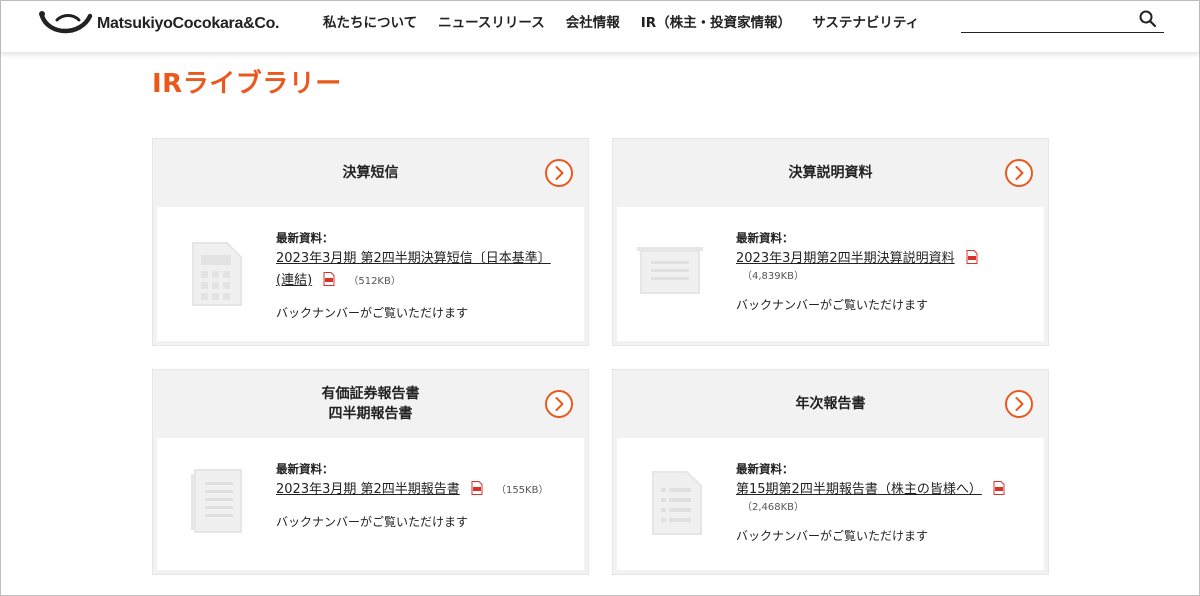 The width and height of the screenshot is (1200, 596). I want to click on file-size: （2,468KB）, so click(773, 507).